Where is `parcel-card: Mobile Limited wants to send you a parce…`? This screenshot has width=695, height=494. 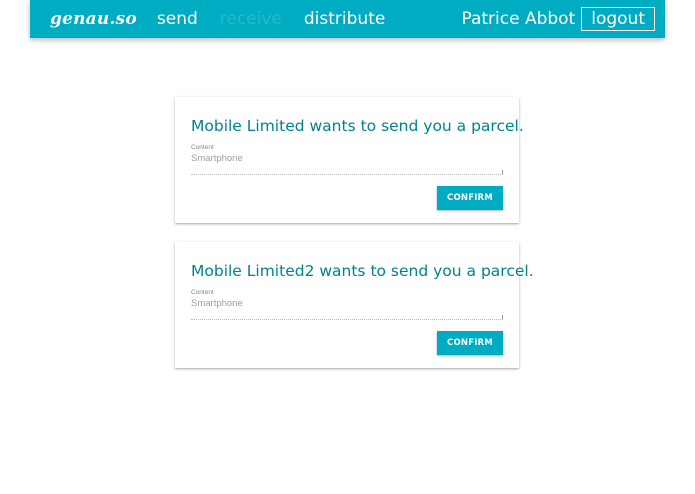 parcel-card: Mobile Limited wants to send you a parce… is located at coordinates (349, 160).